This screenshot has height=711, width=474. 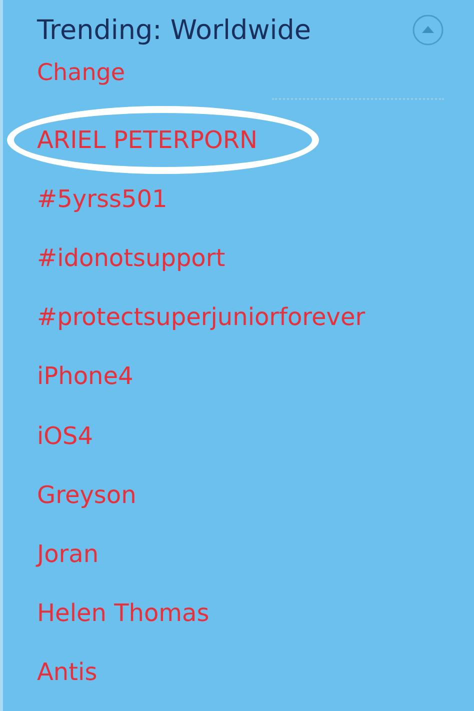 I want to click on trend-link: Greyson, so click(x=86, y=494).